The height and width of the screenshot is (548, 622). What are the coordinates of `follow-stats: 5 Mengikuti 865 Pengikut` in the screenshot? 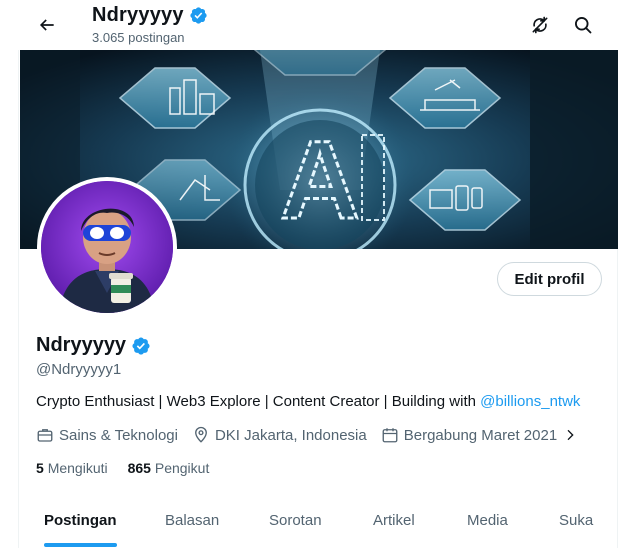 It's located at (122, 468).